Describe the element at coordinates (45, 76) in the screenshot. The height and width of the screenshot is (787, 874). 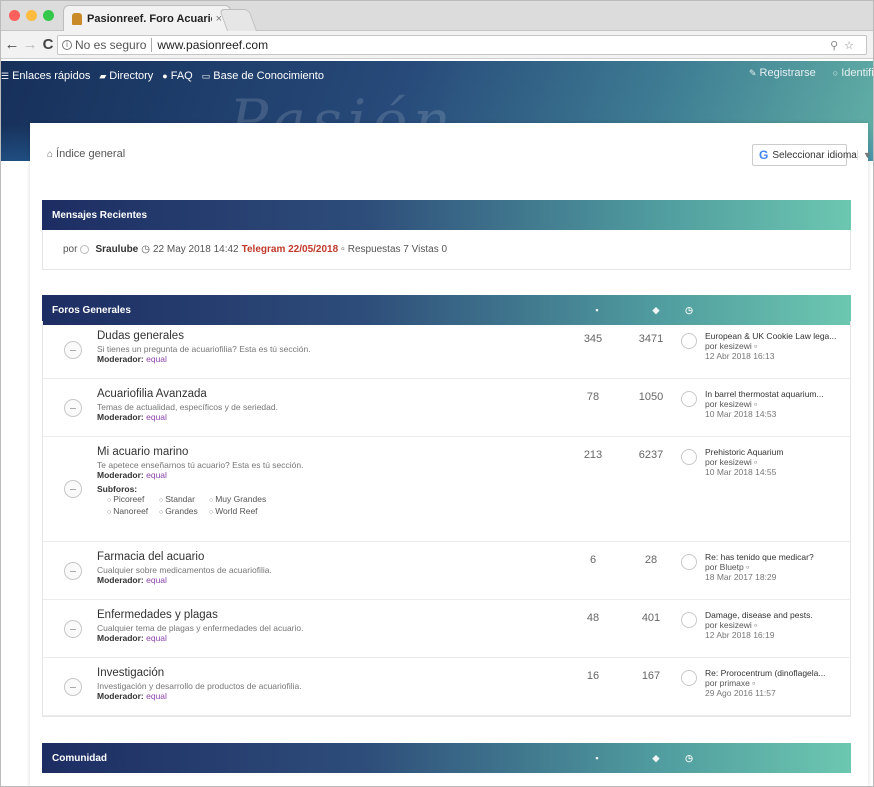
I see `nav-quick-links: ☰ Enlaces rápidos` at that location.